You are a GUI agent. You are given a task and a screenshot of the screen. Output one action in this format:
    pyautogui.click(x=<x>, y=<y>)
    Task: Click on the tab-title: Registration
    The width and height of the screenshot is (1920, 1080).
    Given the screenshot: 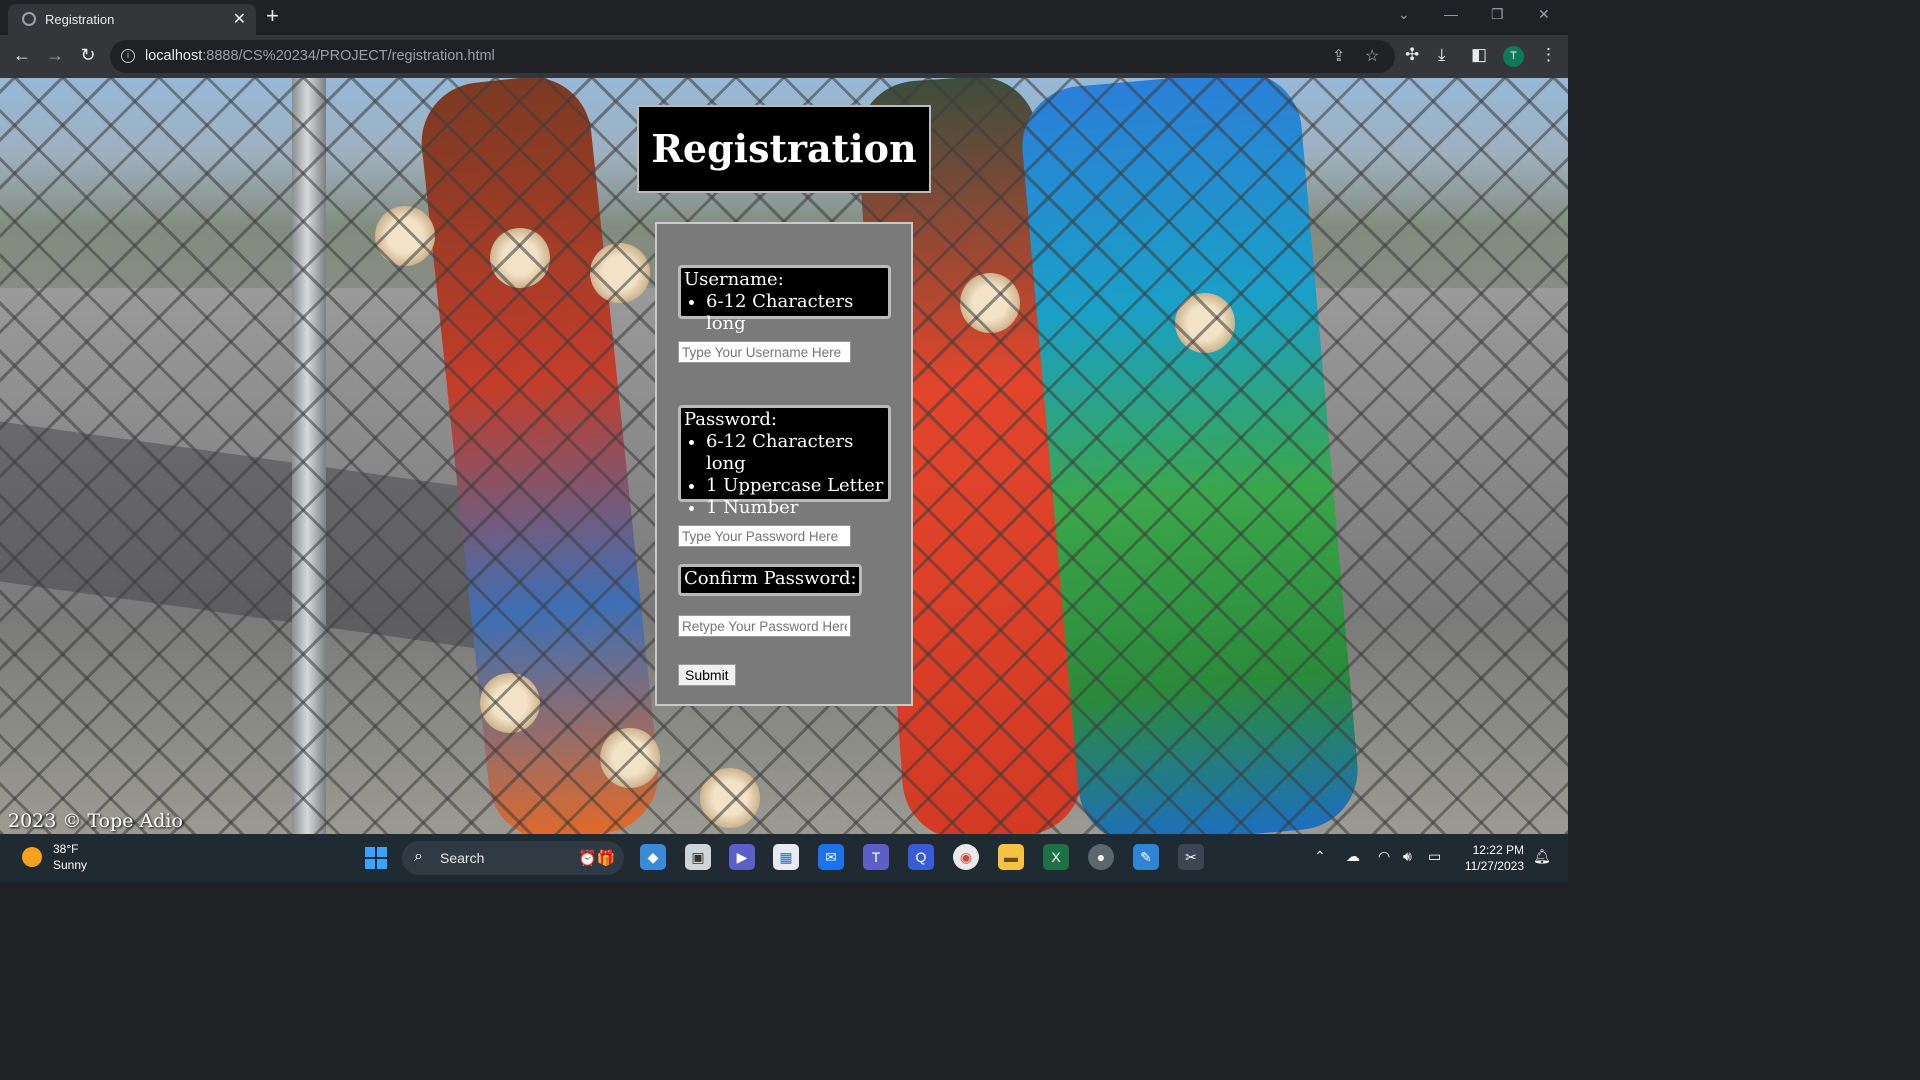 What is the action you would take?
    pyautogui.click(x=80, y=19)
    